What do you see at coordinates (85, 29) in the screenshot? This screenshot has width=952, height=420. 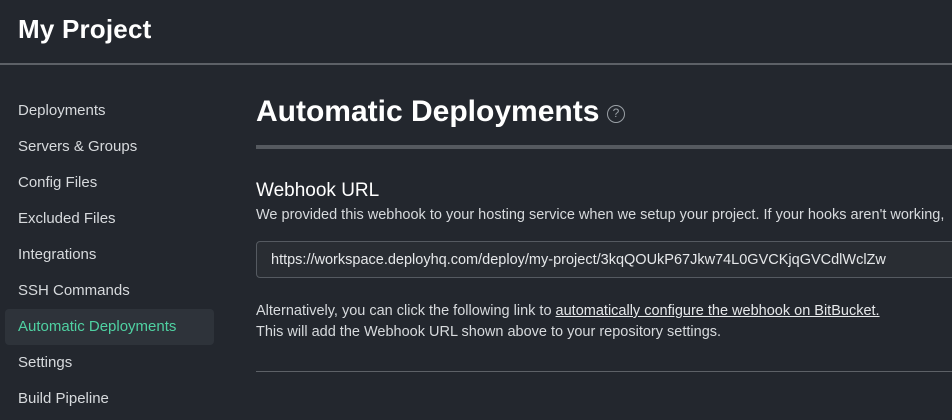 I see `project-title: My Project` at bounding box center [85, 29].